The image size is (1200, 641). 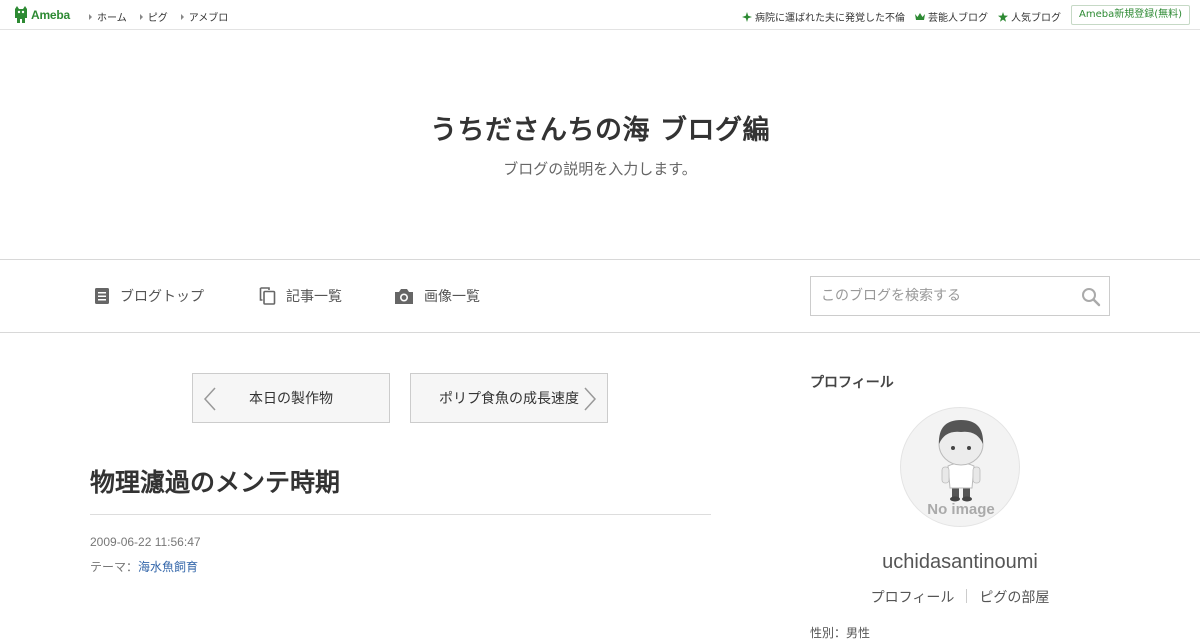 I want to click on next-entry-label: ポリプ食魚の成長速度, so click(x=509, y=399).